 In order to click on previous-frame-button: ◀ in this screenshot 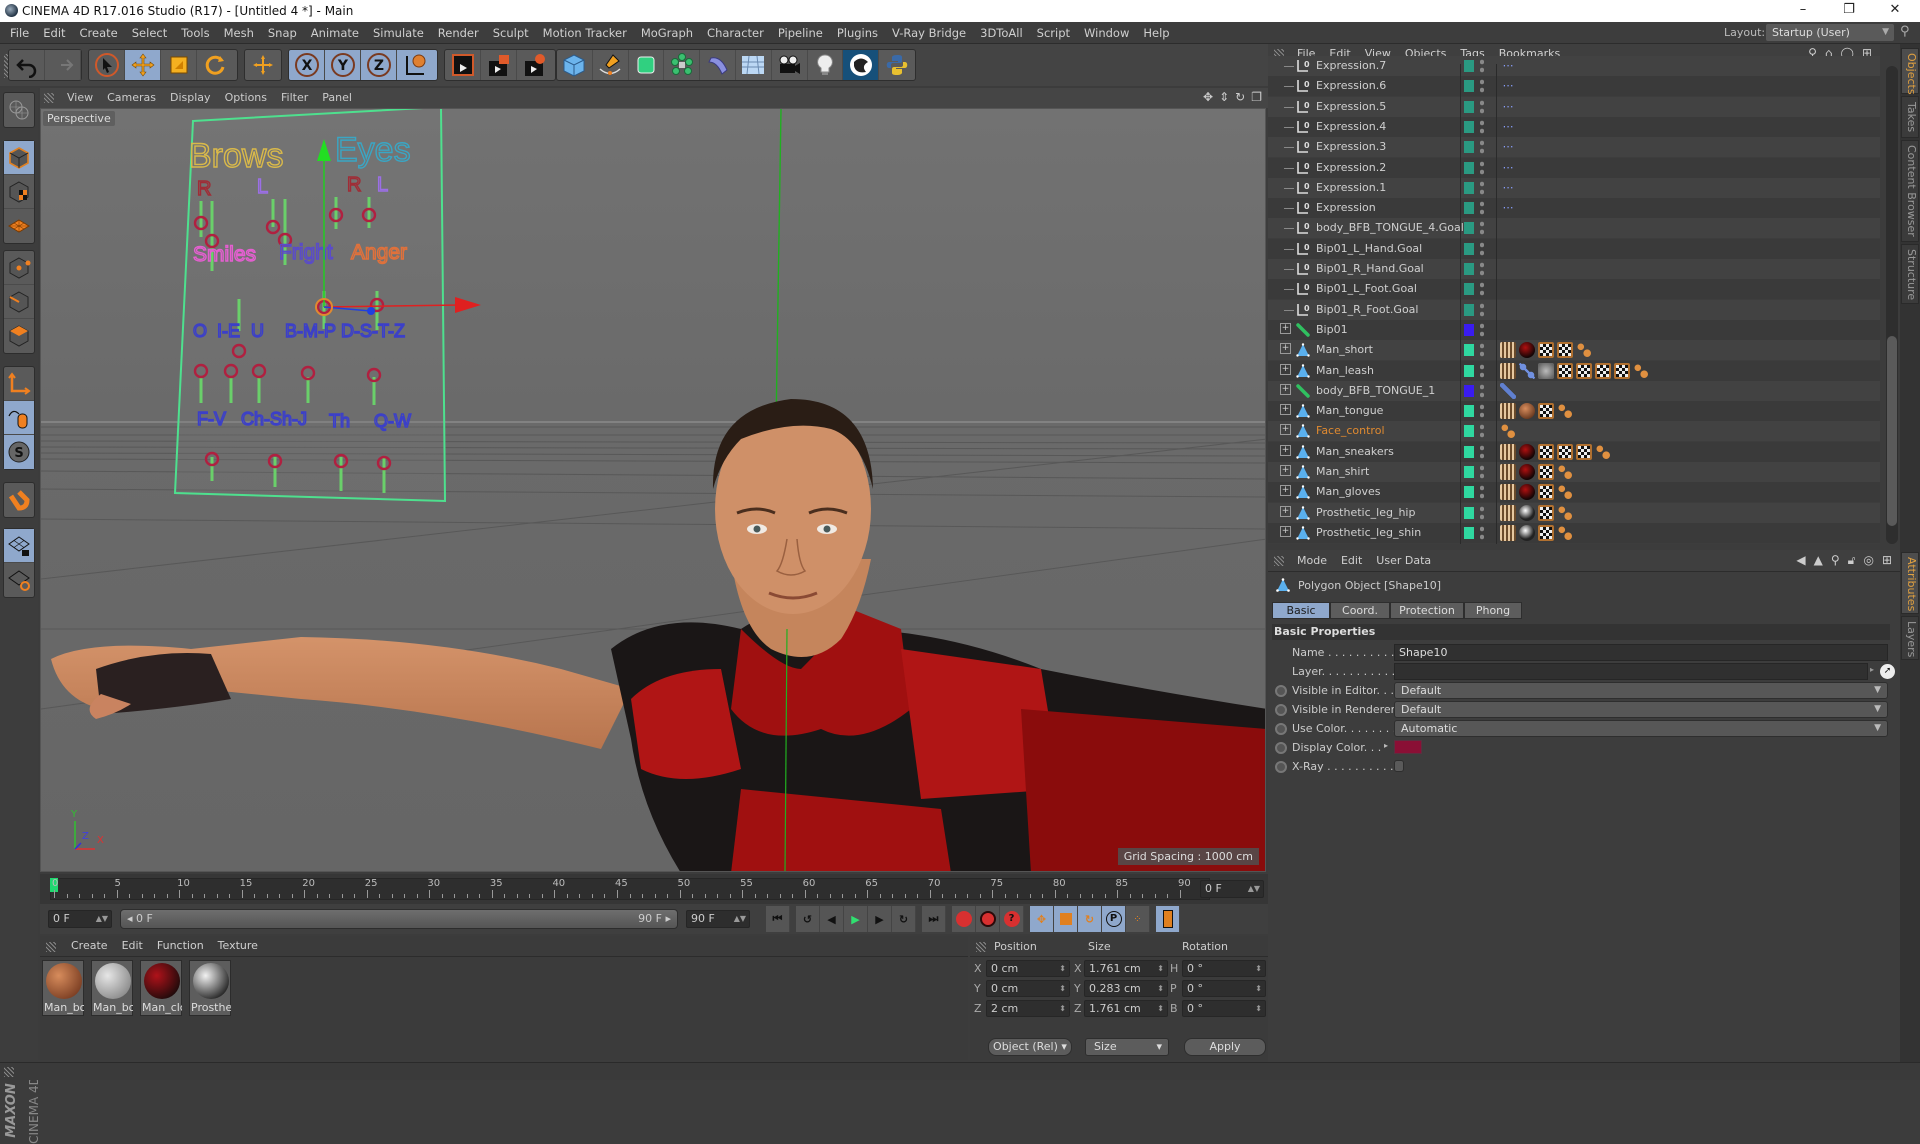, I will do `click(832, 919)`.